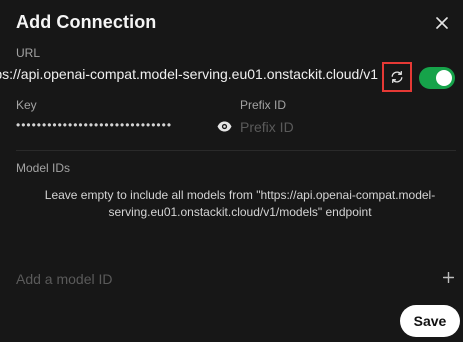 This screenshot has height=342, width=463. What do you see at coordinates (216, 279) in the screenshot?
I see `add-model-id-input` at bounding box center [216, 279].